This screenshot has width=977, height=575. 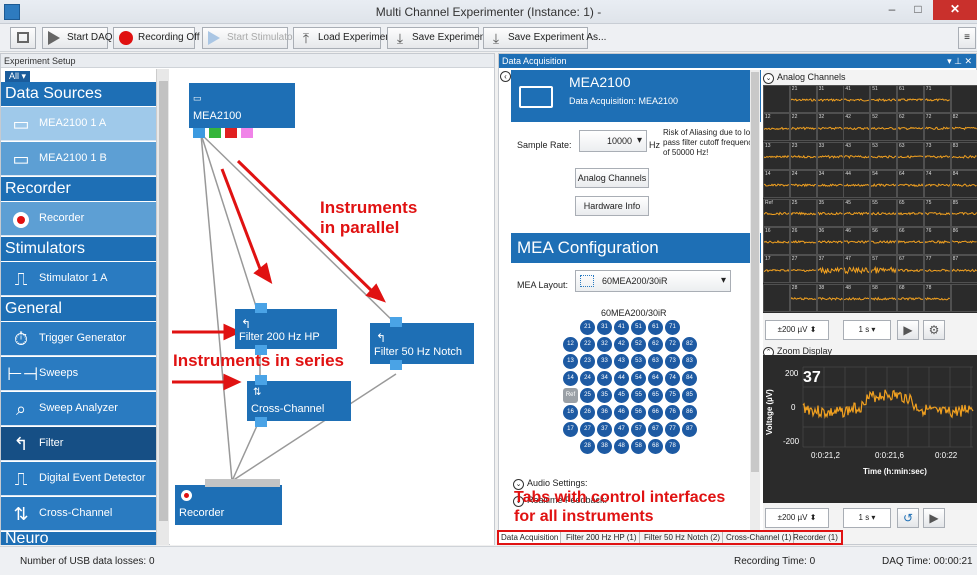 What do you see at coordinates (937, 212) in the screenshot?
I see `channel-cell: 75` at bounding box center [937, 212].